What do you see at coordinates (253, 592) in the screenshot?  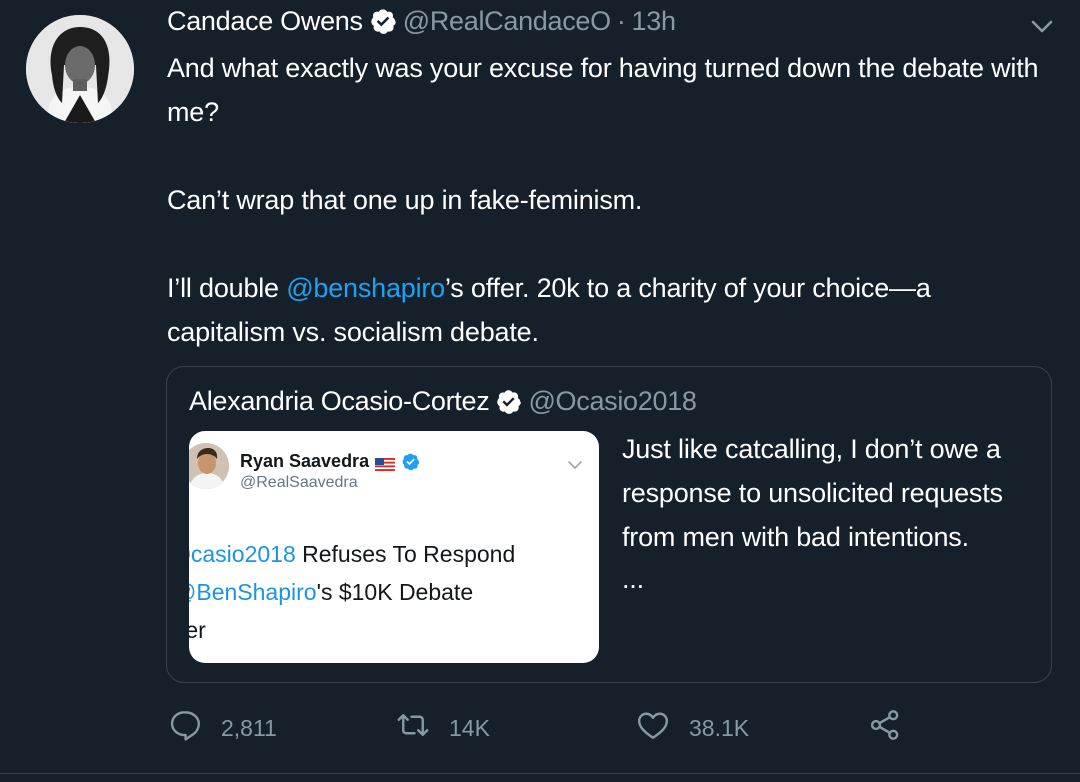 I see `media-mention: @BenShapiro` at bounding box center [253, 592].